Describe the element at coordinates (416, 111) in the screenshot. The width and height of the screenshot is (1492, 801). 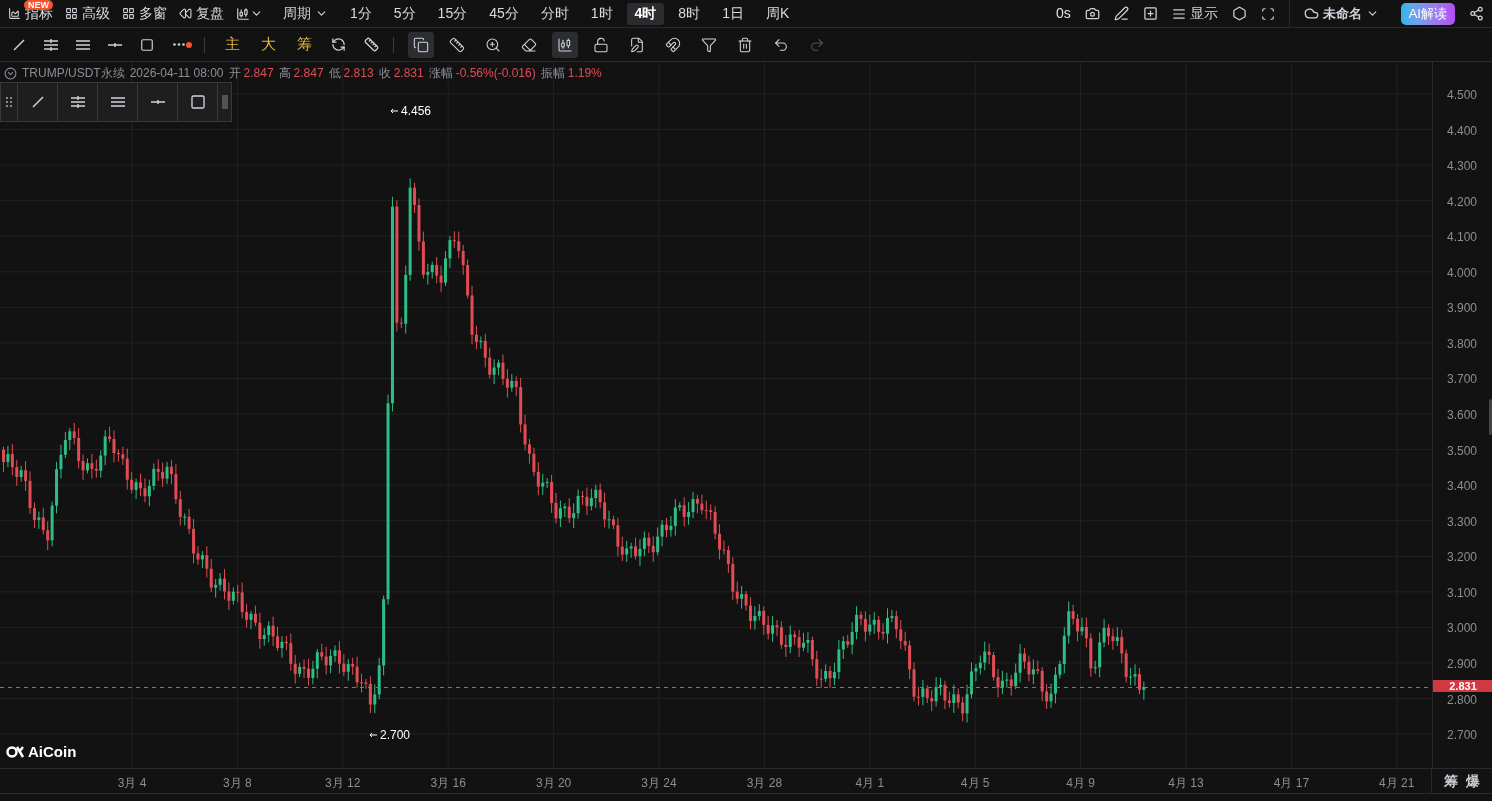
I see `high-price-label: 4.456` at that location.